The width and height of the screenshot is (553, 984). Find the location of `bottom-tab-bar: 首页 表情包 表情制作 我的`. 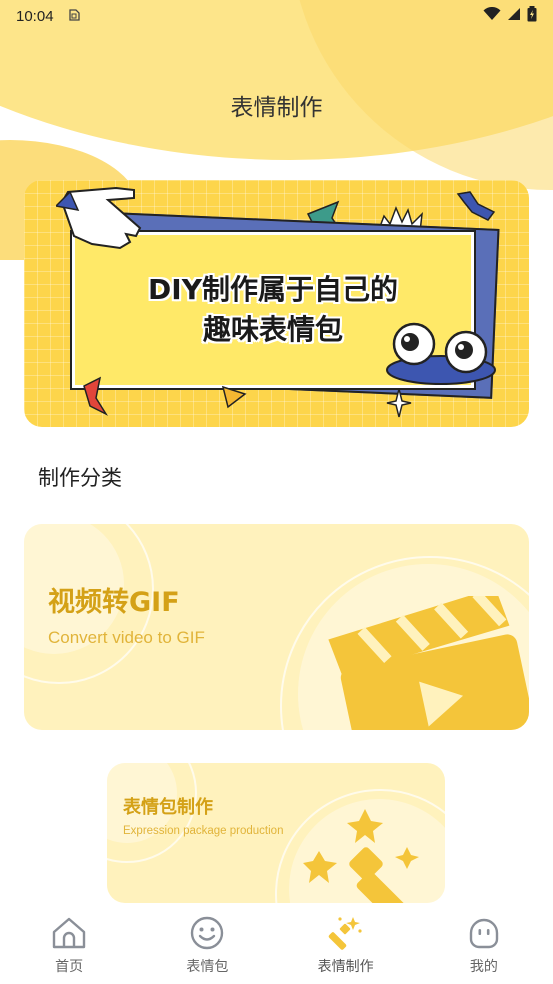

bottom-tab-bar: 首页 表情包 表情制作 我的 is located at coordinates (276, 944).